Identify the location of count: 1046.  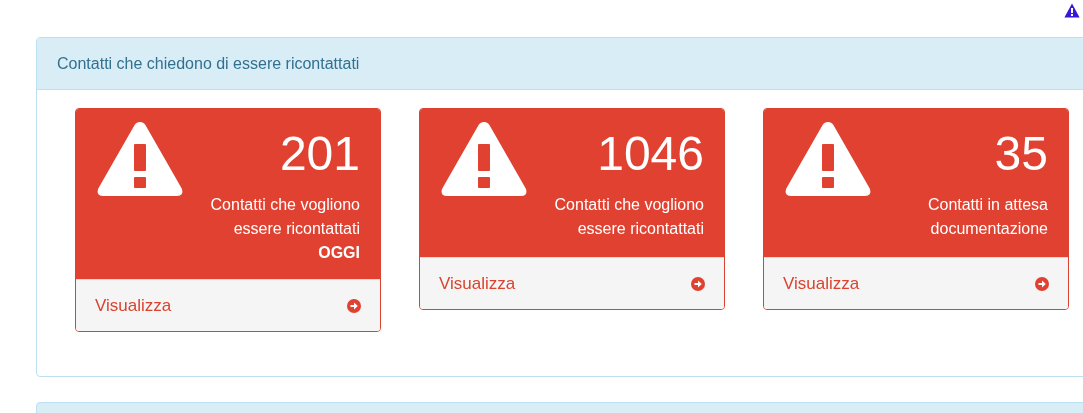
(650, 154).